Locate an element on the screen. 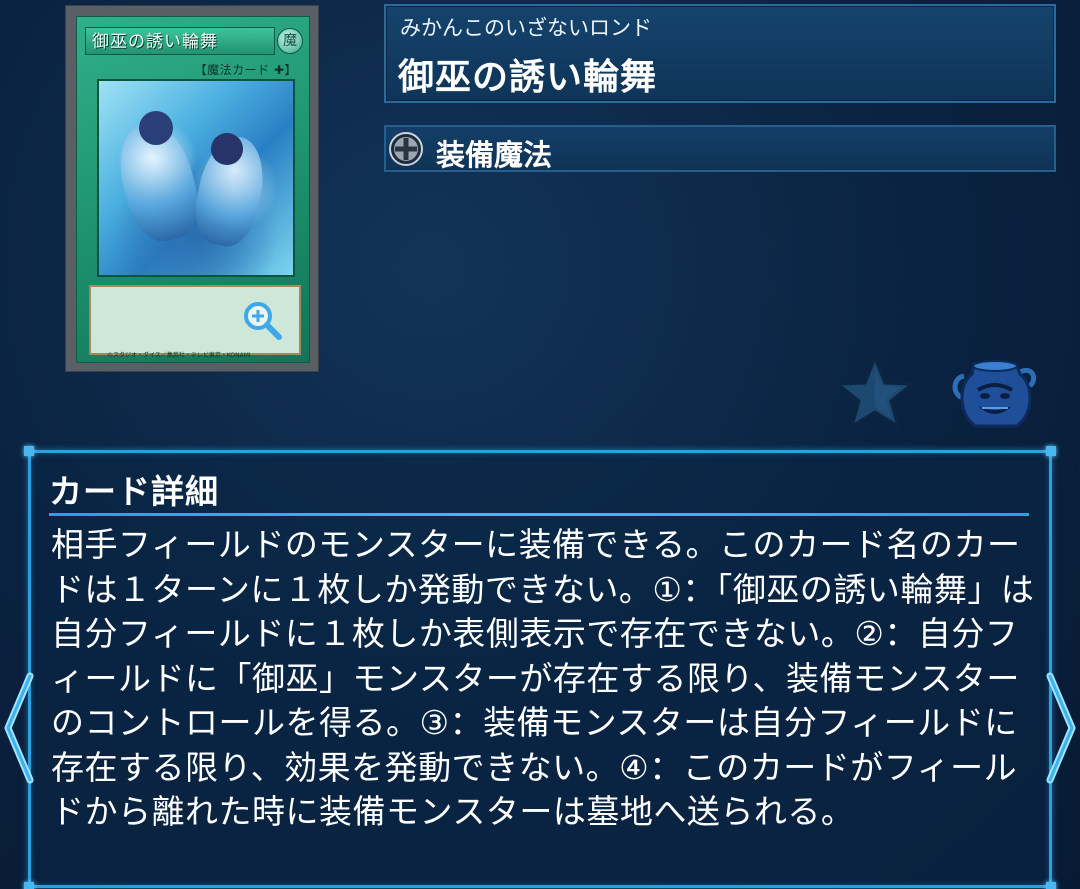 This screenshot has width=1080, height=889. equip-spell-icon is located at coordinates (406, 149).